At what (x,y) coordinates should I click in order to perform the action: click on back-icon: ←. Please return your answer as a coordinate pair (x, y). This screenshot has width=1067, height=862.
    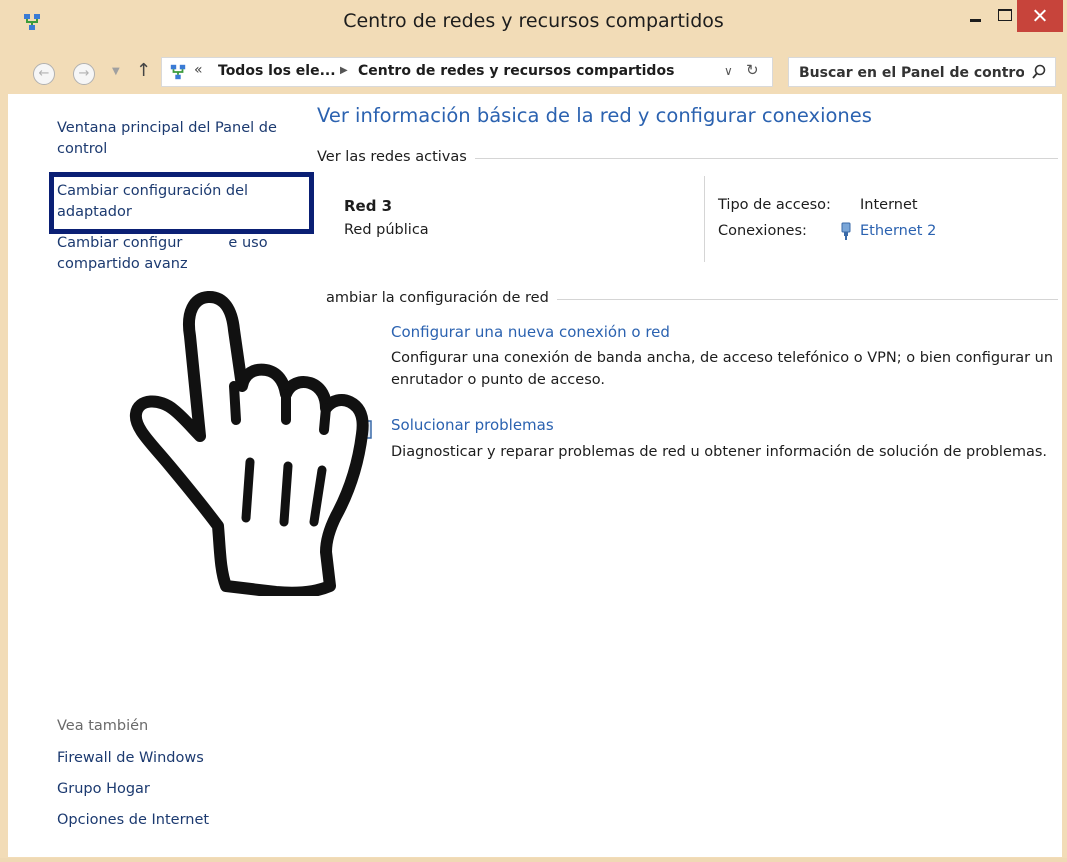
    Looking at the image, I should click on (44, 74).